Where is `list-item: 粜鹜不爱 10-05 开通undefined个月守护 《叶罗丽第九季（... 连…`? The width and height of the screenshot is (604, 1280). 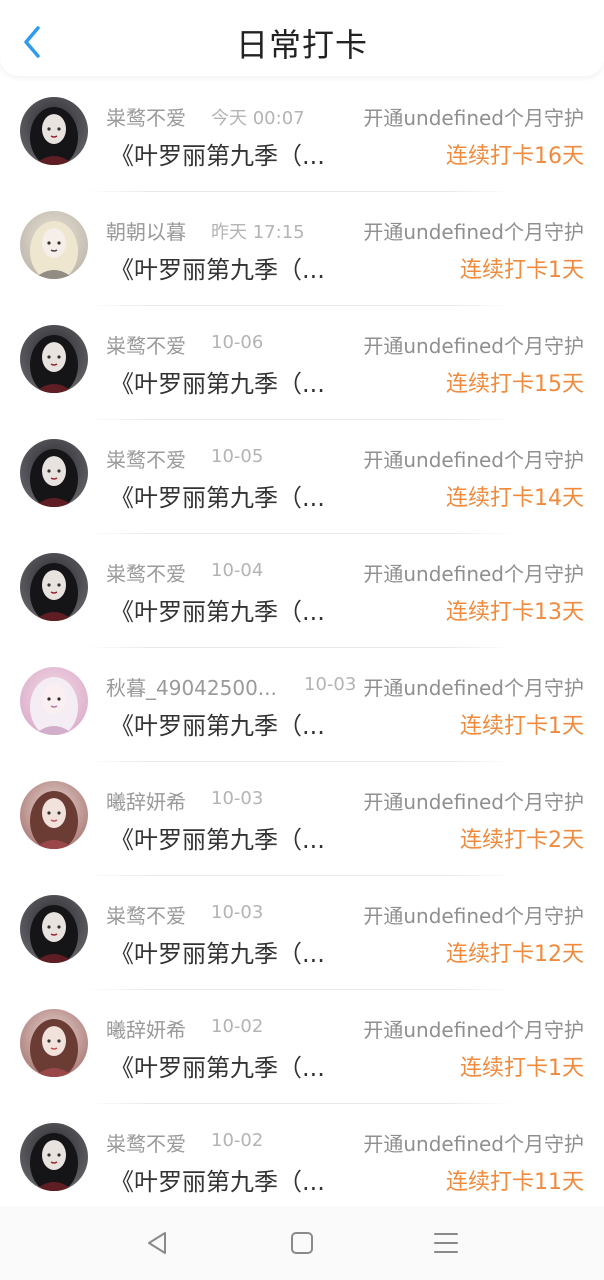
list-item: 粜鹜不爱 10-05 开通undefined个月守护 《叶罗丽第九季（... 连… is located at coordinates (302, 477).